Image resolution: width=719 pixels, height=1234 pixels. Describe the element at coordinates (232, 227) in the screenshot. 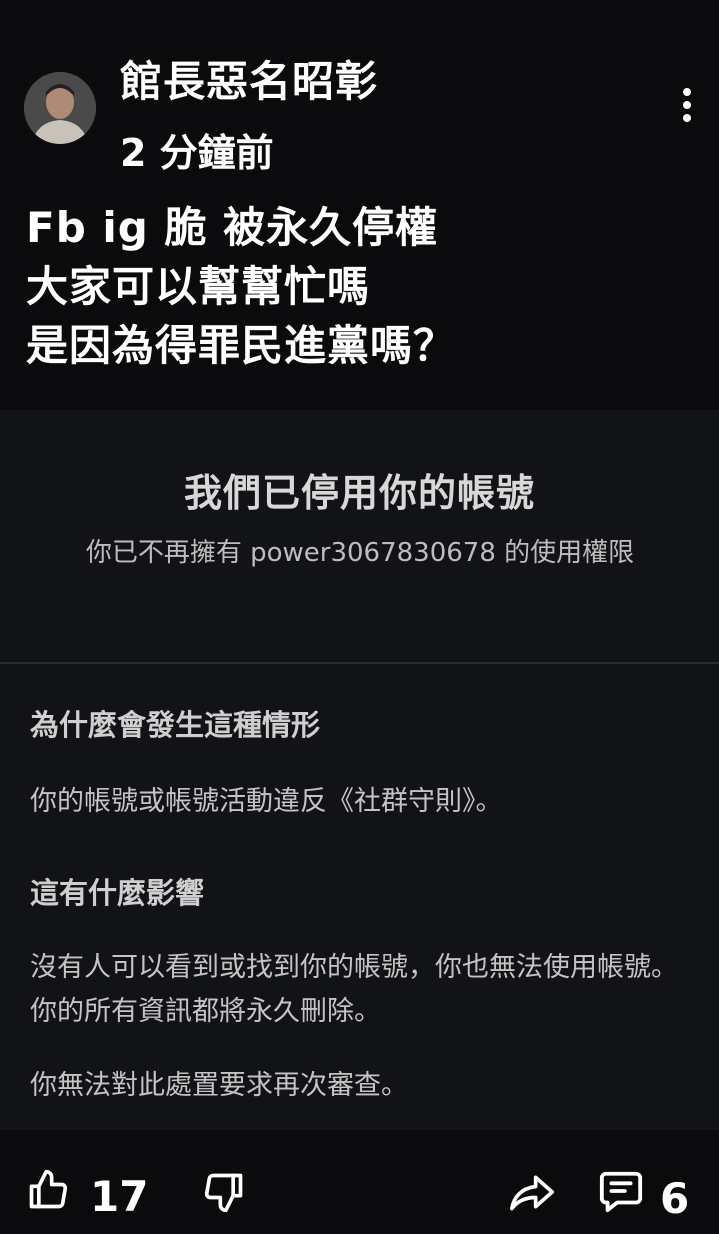

I see `post-line: Fb ig 脆 被永久停權` at that location.